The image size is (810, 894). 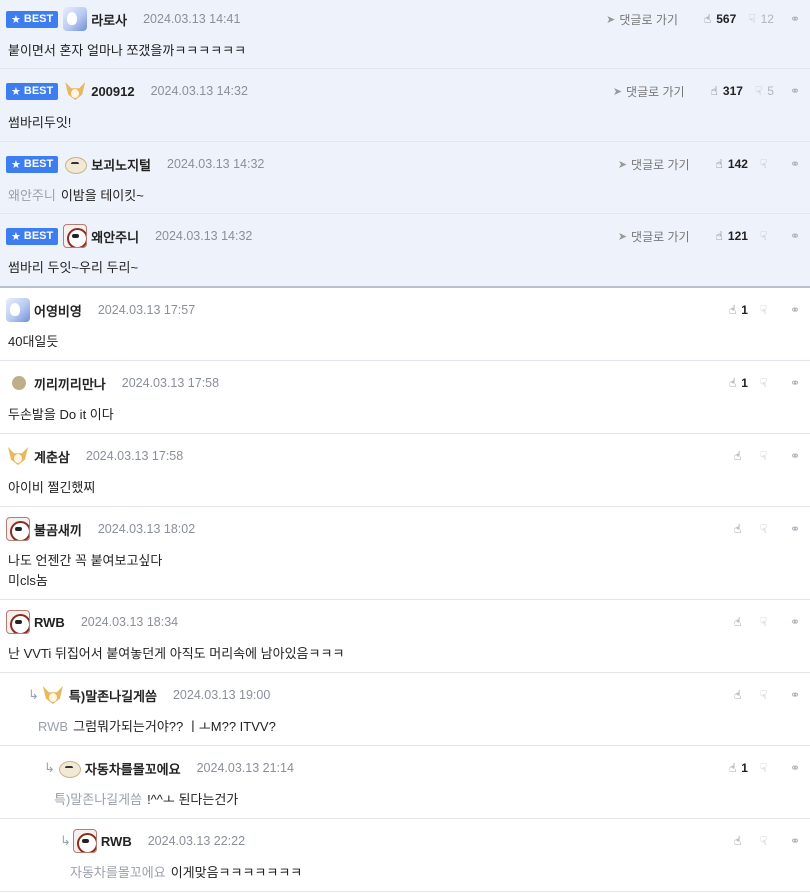 What do you see at coordinates (405, 768) in the screenshot?
I see `comment-header: ↳ 자동차를몰꼬에요 2024.03.13 21:14 ☝ 1 ☟ ⚭` at bounding box center [405, 768].